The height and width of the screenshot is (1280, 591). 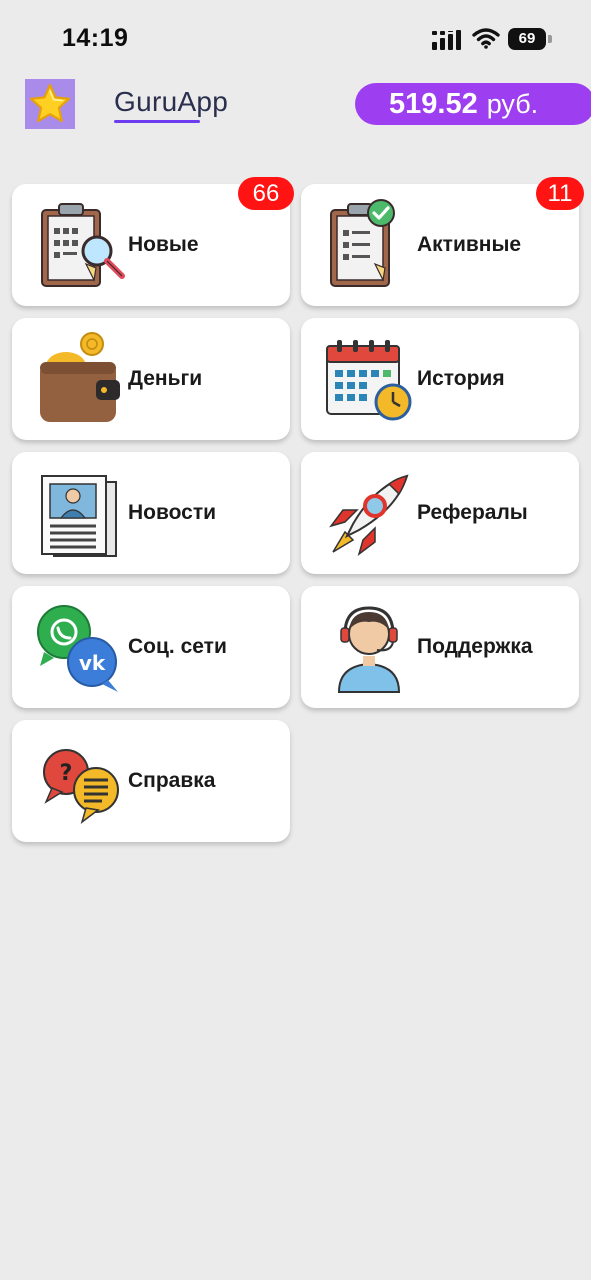 I want to click on tile-money: Деньги, so click(x=151, y=379).